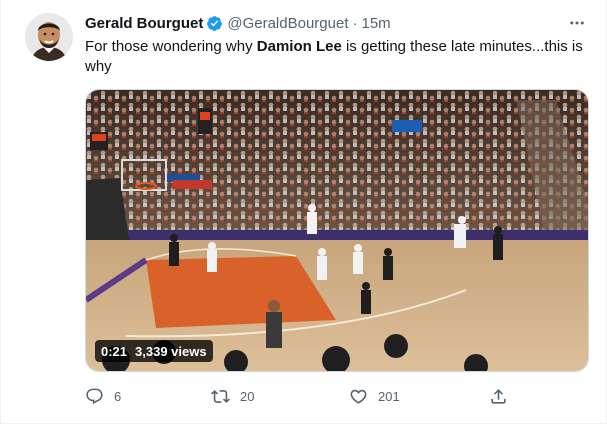 This screenshot has width=607, height=424. Describe the element at coordinates (94, 396) in the screenshot. I see `reply-icon` at that location.